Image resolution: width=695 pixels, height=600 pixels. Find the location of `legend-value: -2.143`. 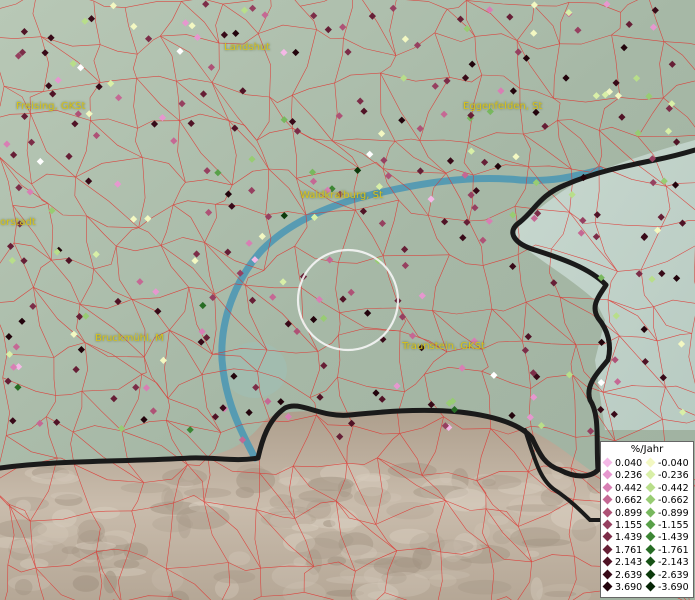

legend-value: -2.143 is located at coordinates (673, 563).